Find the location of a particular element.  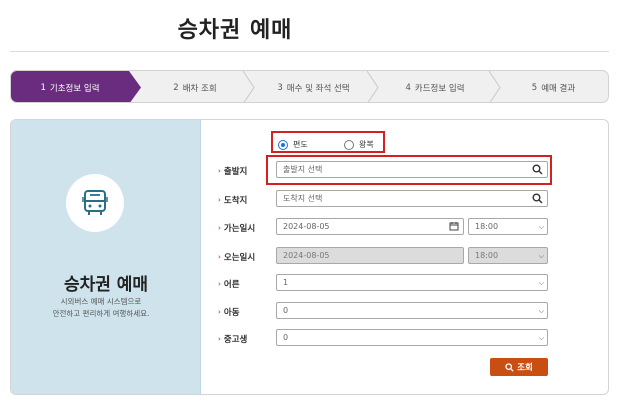

adult-count-select: 1 ⌵ is located at coordinates (412, 282).